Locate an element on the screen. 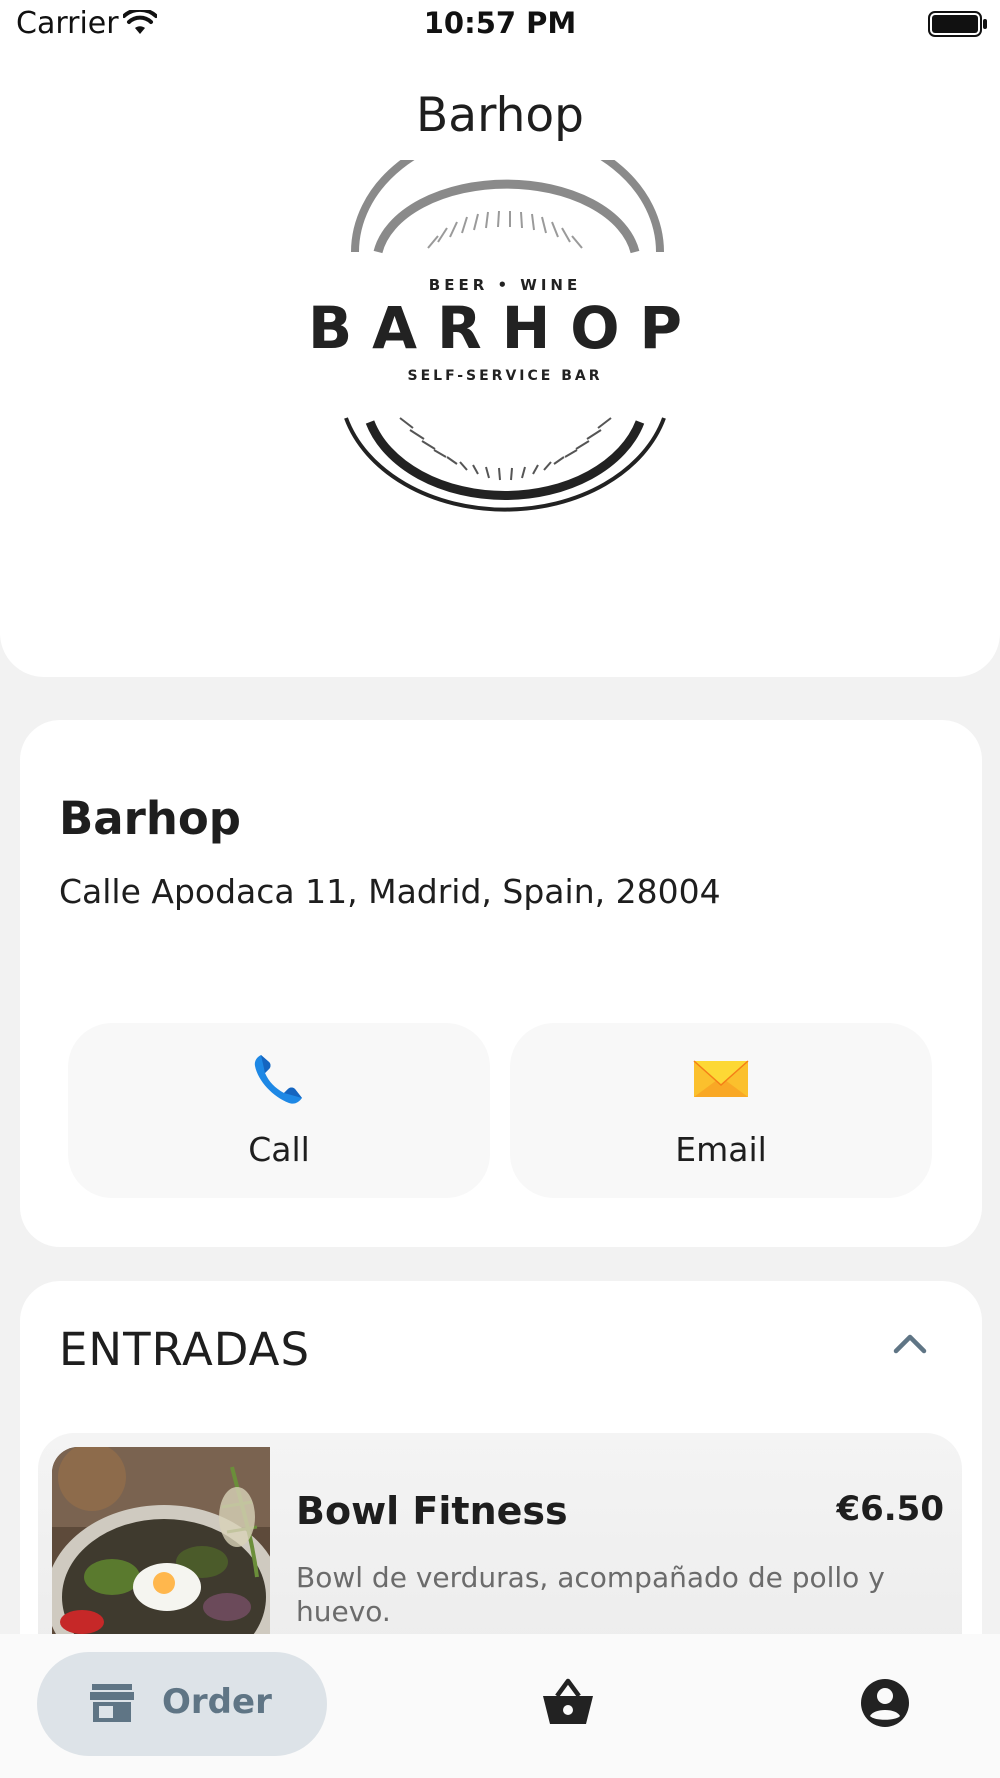  status-bar: Carrier 10:57 PM is located at coordinates (500, 25).